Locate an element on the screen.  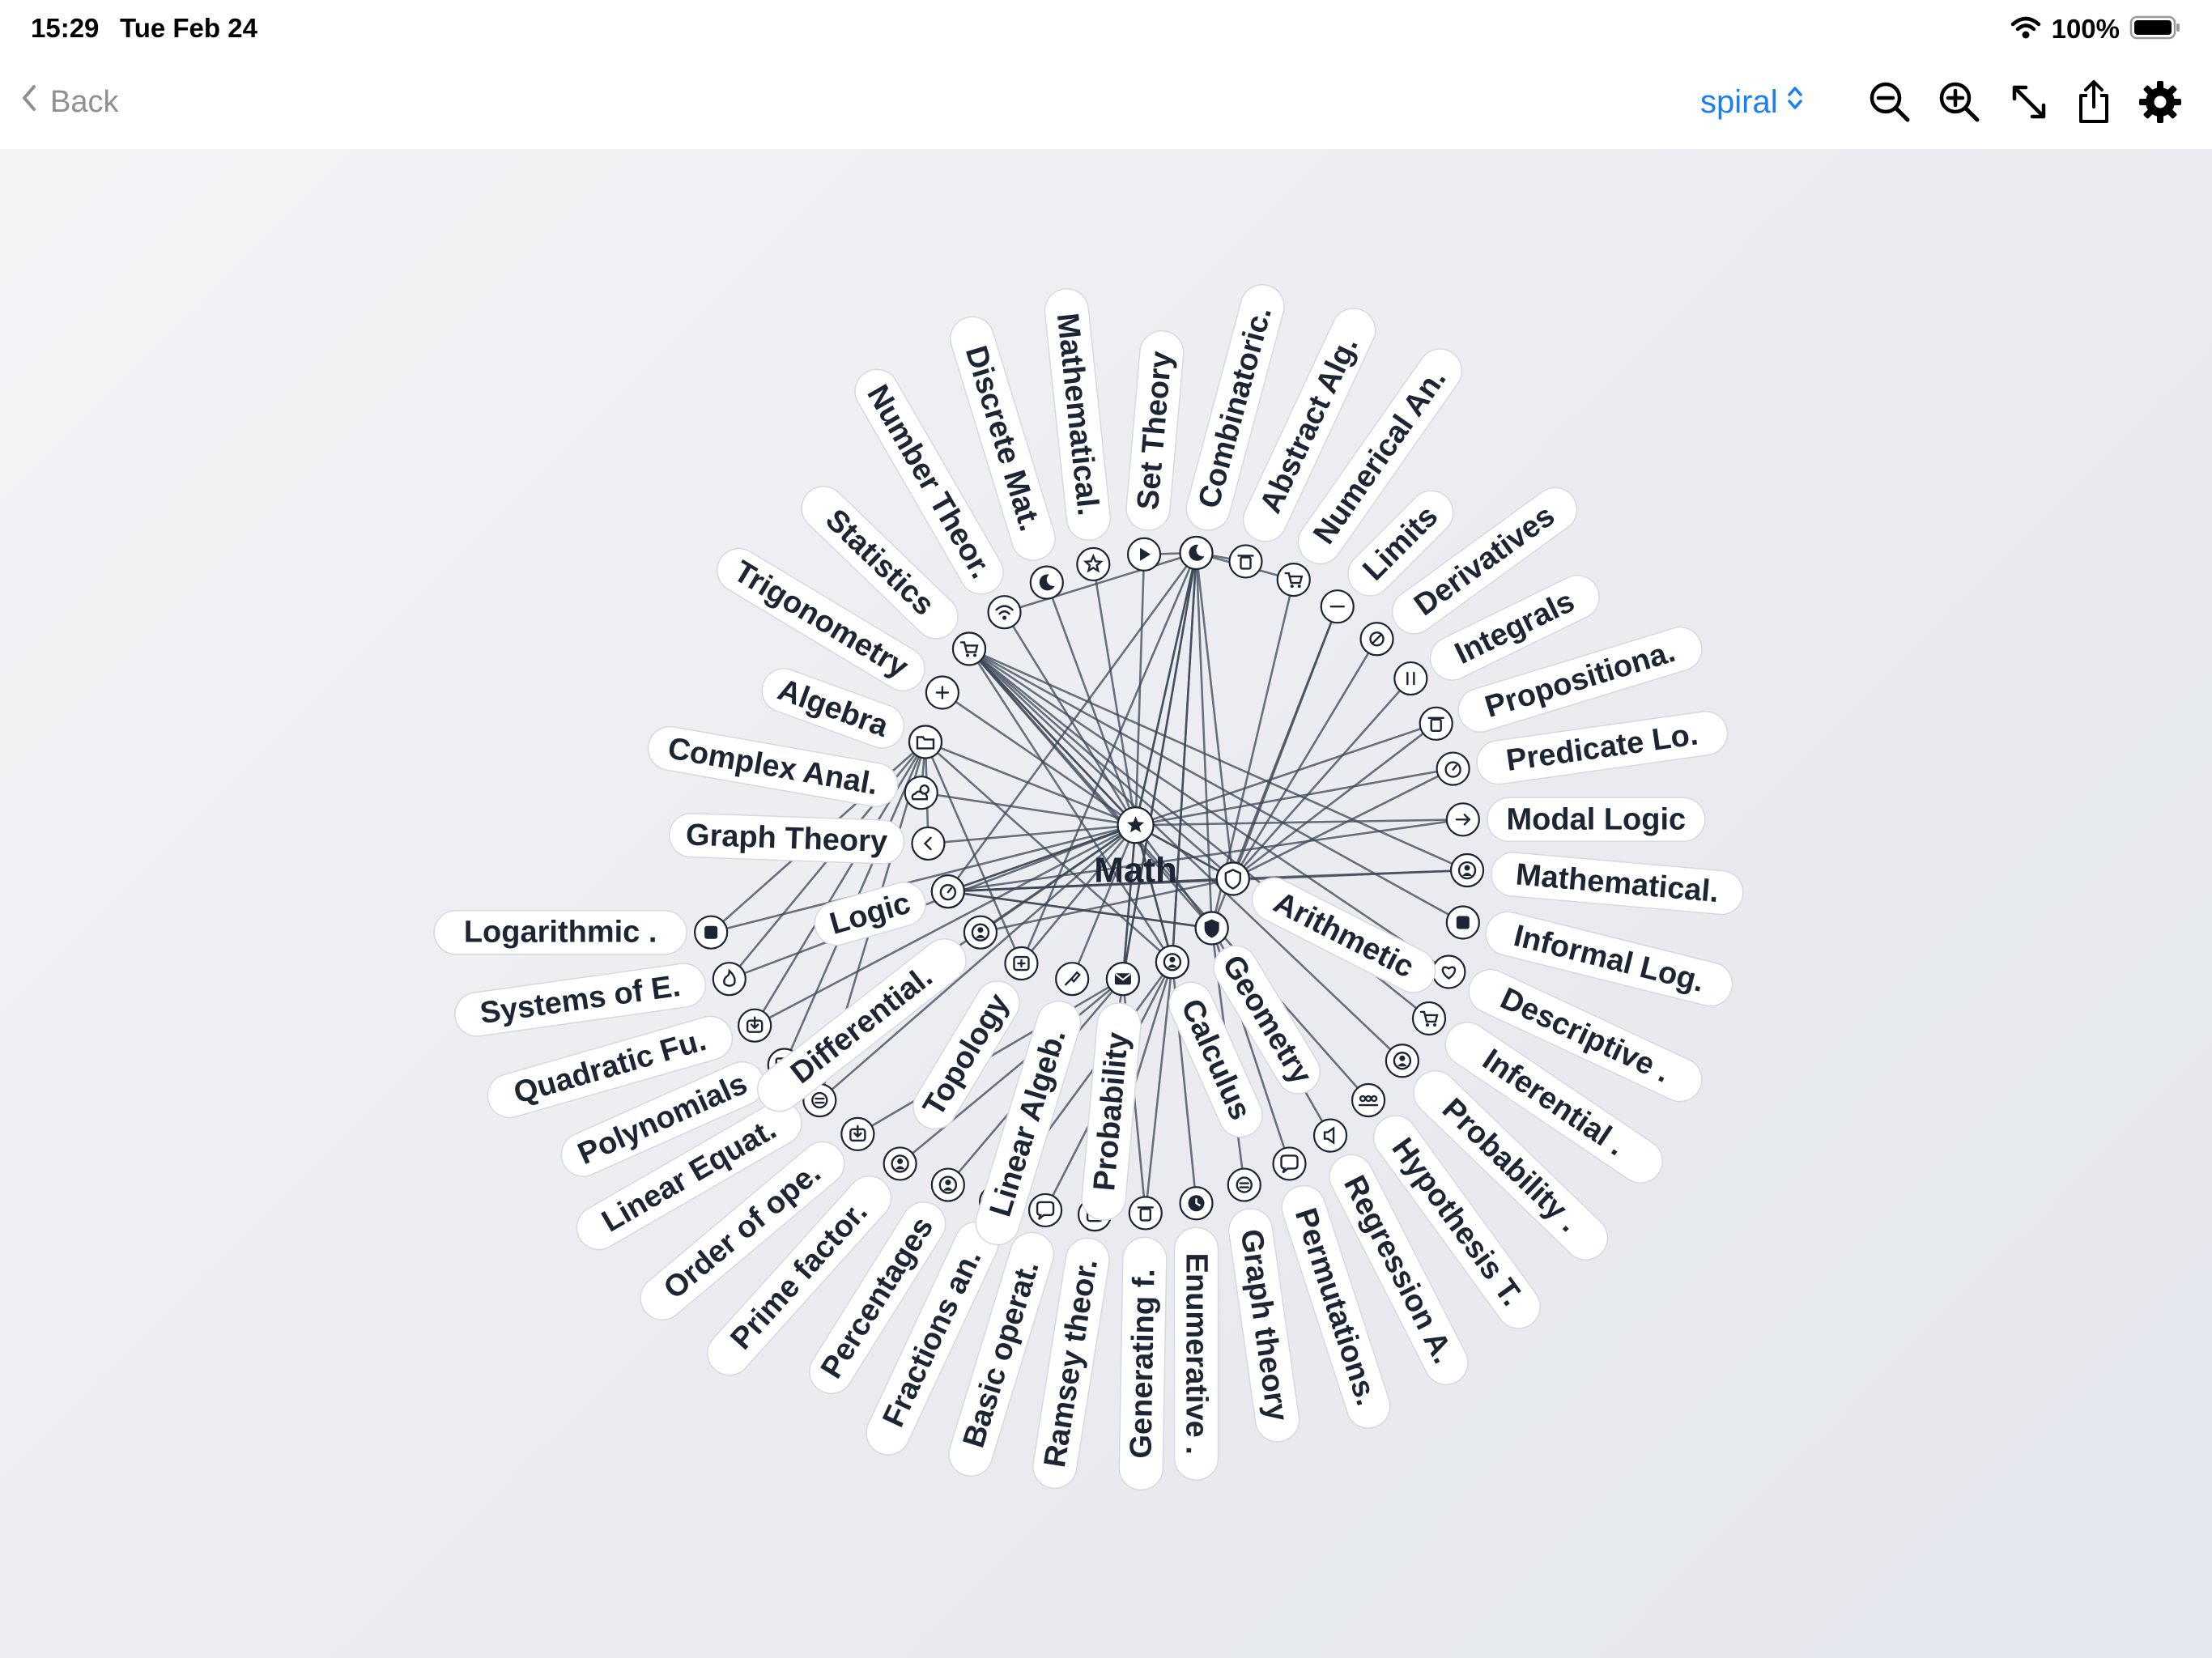
branch-node: Set Theory is located at coordinates (1155, 430).